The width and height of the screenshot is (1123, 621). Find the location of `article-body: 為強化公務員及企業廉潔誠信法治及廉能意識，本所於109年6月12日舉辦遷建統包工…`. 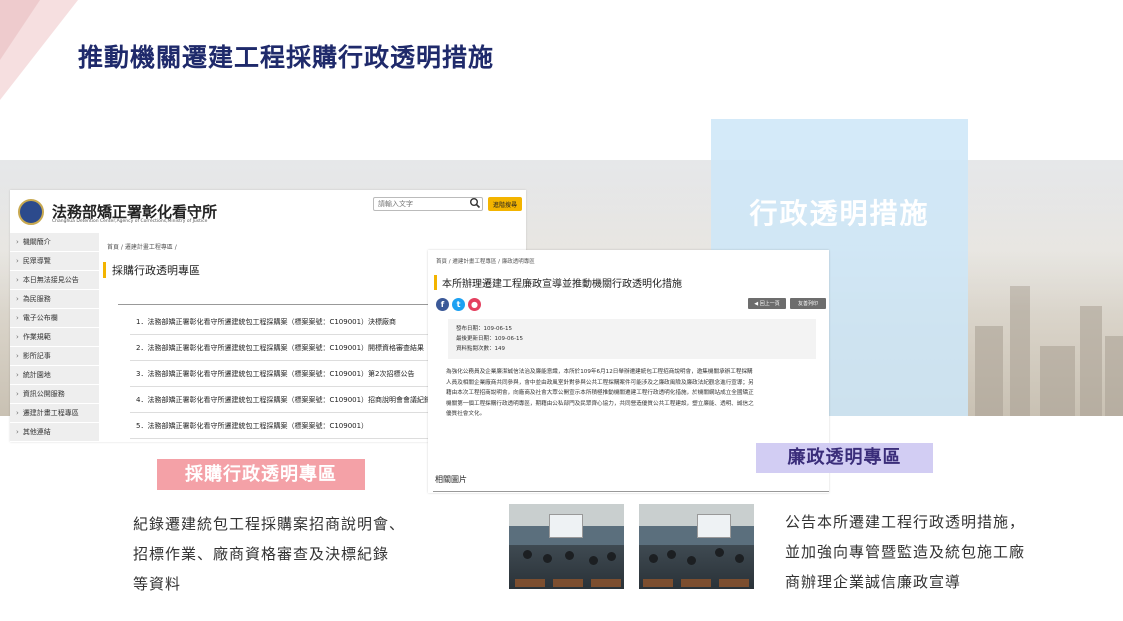

article-body: 為強化公務員及企業廉潔誠信法治及廉能意識，本所於109年6月12日舉辦遷建統包工… is located at coordinates (632, 393).